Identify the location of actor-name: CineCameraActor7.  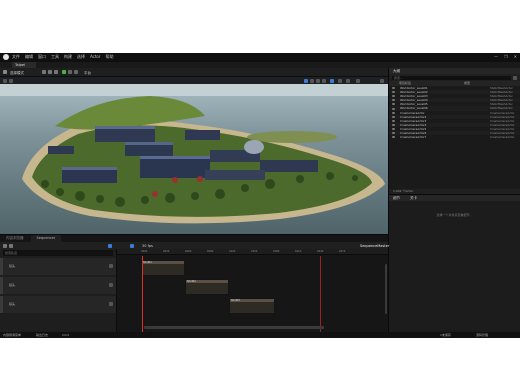
(413, 137).